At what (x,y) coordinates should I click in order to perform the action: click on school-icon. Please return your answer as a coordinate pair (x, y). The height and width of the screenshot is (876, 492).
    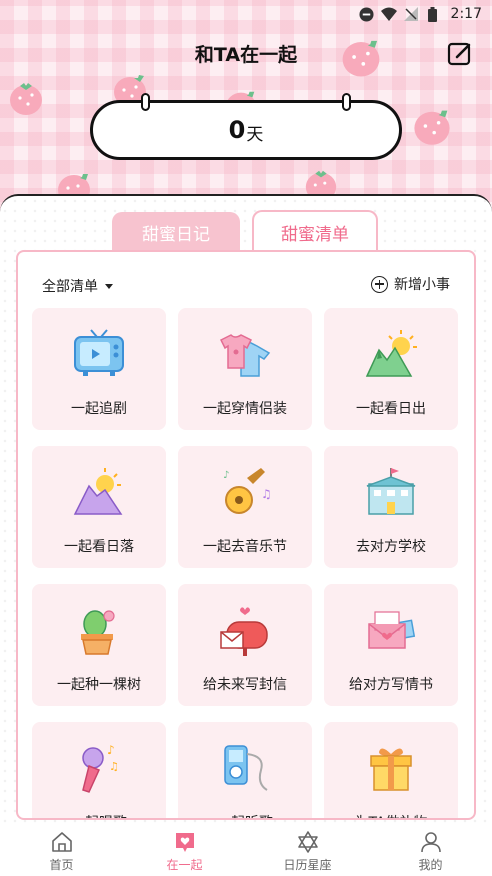
    Looking at the image, I should click on (391, 491).